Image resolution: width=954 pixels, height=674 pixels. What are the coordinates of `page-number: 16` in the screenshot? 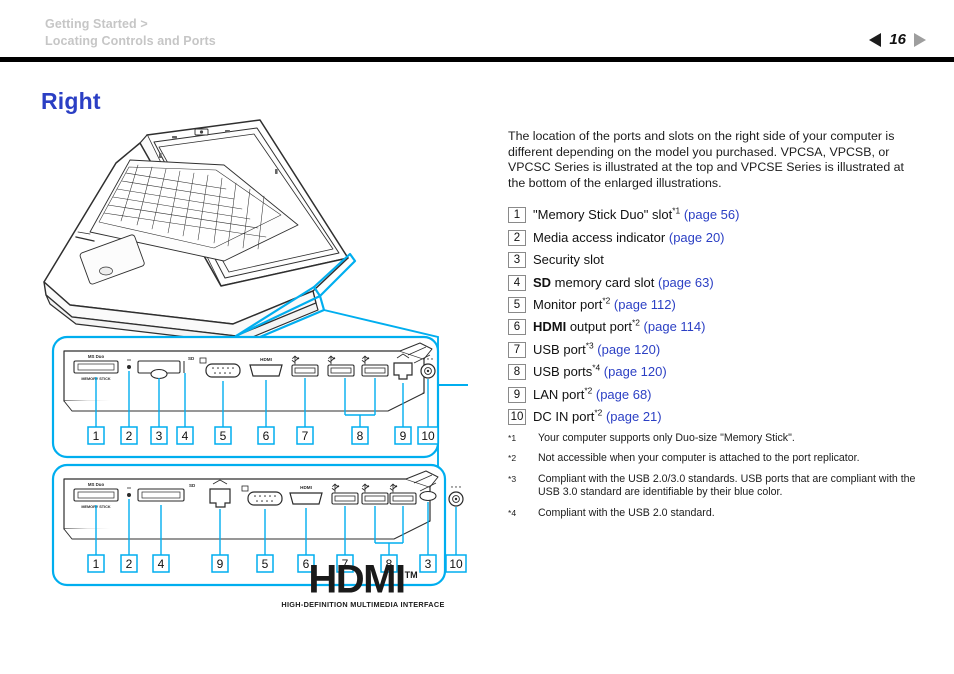 It's located at (897, 39).